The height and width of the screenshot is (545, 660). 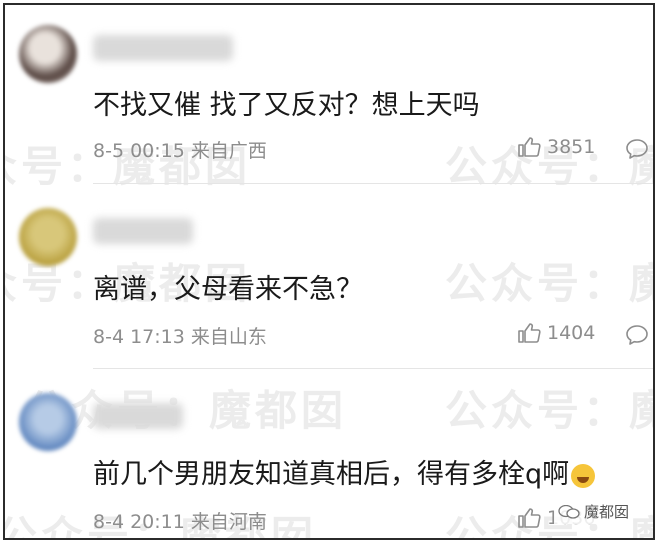 I want to click on wechat-logo-icon, so click(x=569, y=511).